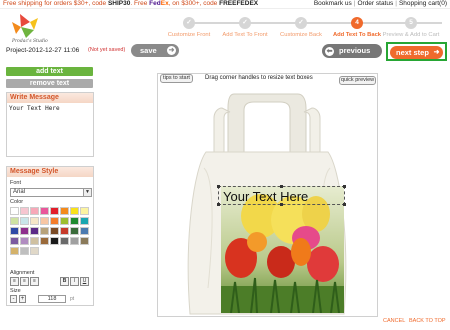 The height and width of the screenshot is (330, 450). What do you see at coordinates (43, 50) in the screenshot?
I see `project-name: Project-2012-12-27 11:06` at bounding box center [43, 50].